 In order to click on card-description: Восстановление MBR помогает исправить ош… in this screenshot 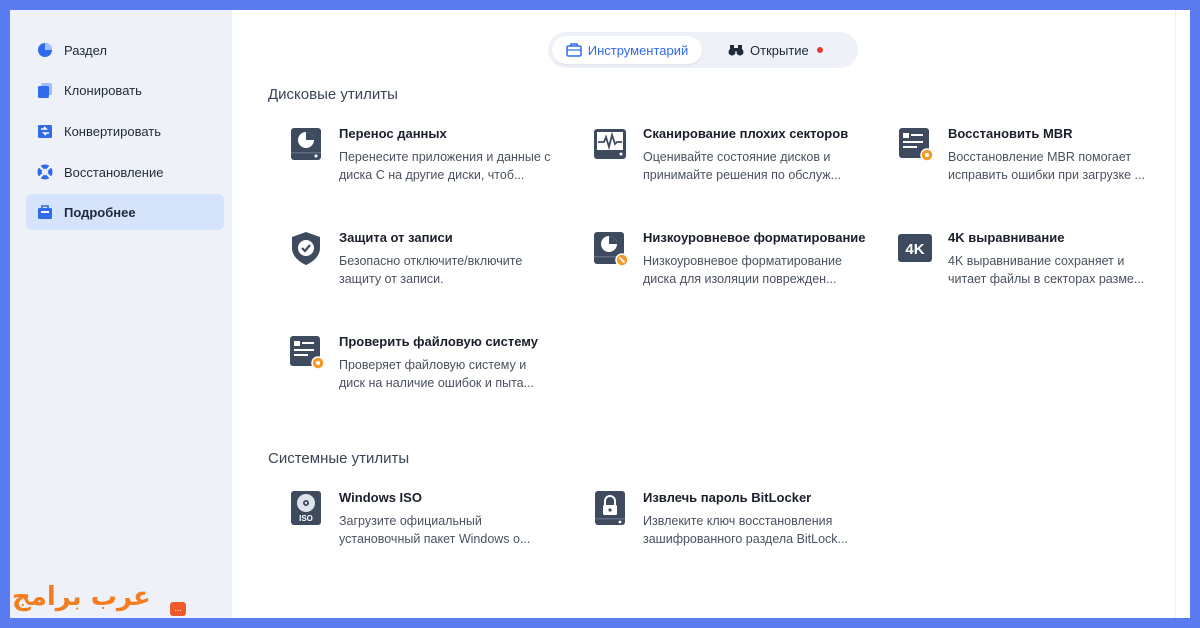, I will do `click(1046, 166)`.